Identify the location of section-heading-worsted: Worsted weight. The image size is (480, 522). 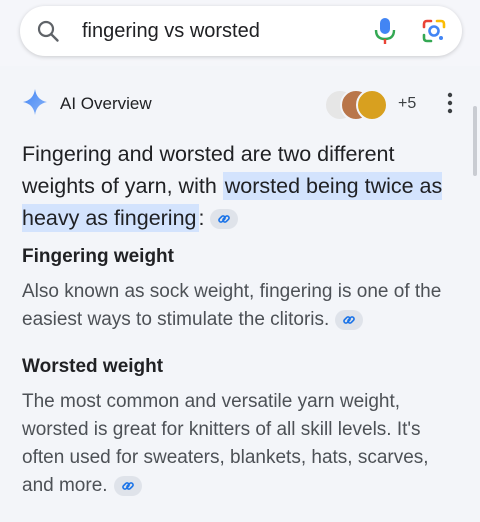
(93, 366).